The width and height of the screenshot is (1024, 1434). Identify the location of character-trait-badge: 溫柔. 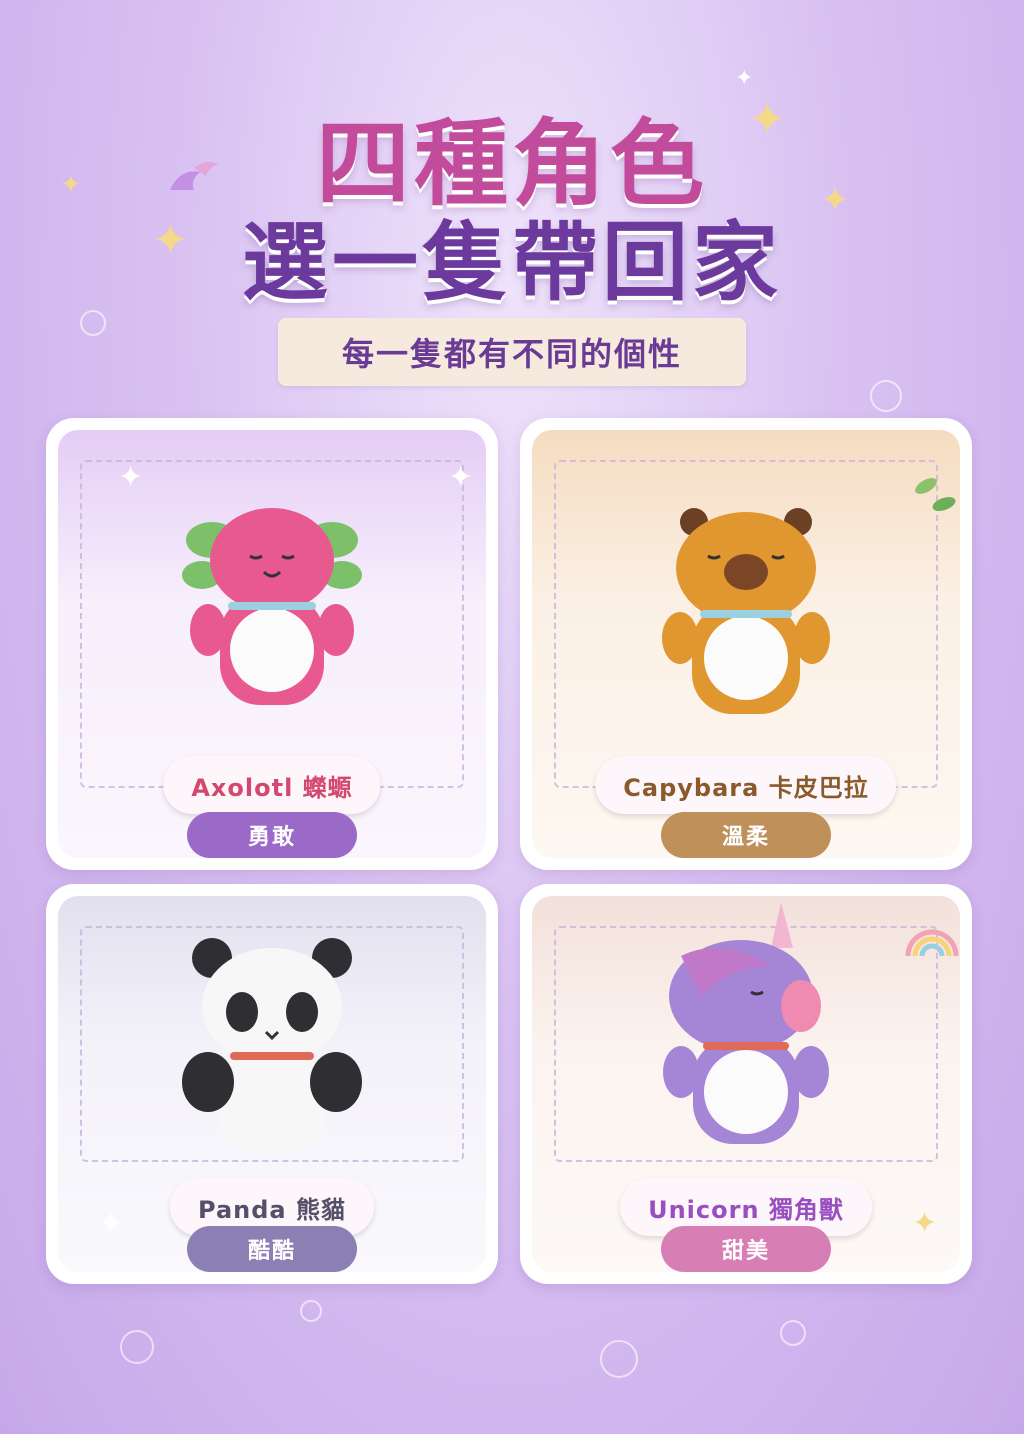
(746, 835).